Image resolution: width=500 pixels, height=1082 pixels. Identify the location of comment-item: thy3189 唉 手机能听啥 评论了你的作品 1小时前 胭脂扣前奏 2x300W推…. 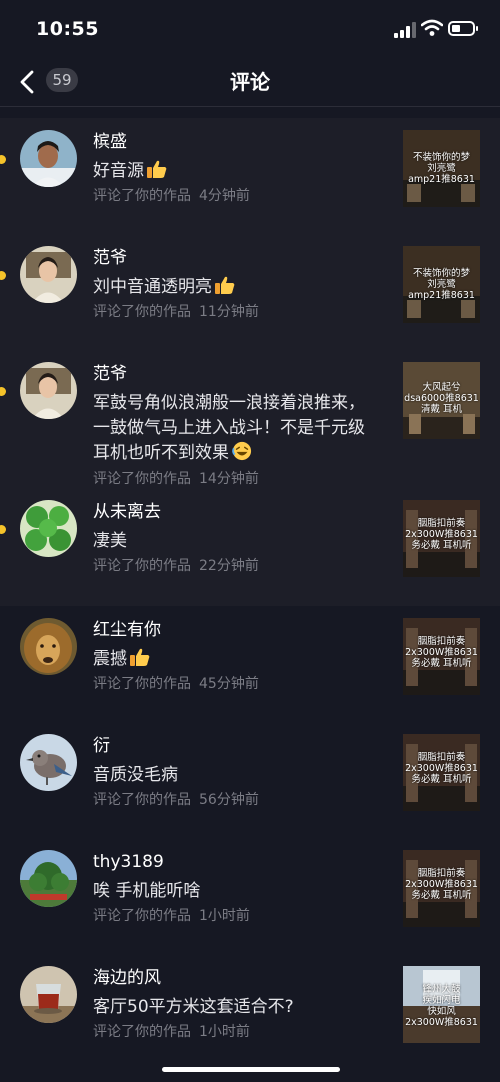
(250, 896).